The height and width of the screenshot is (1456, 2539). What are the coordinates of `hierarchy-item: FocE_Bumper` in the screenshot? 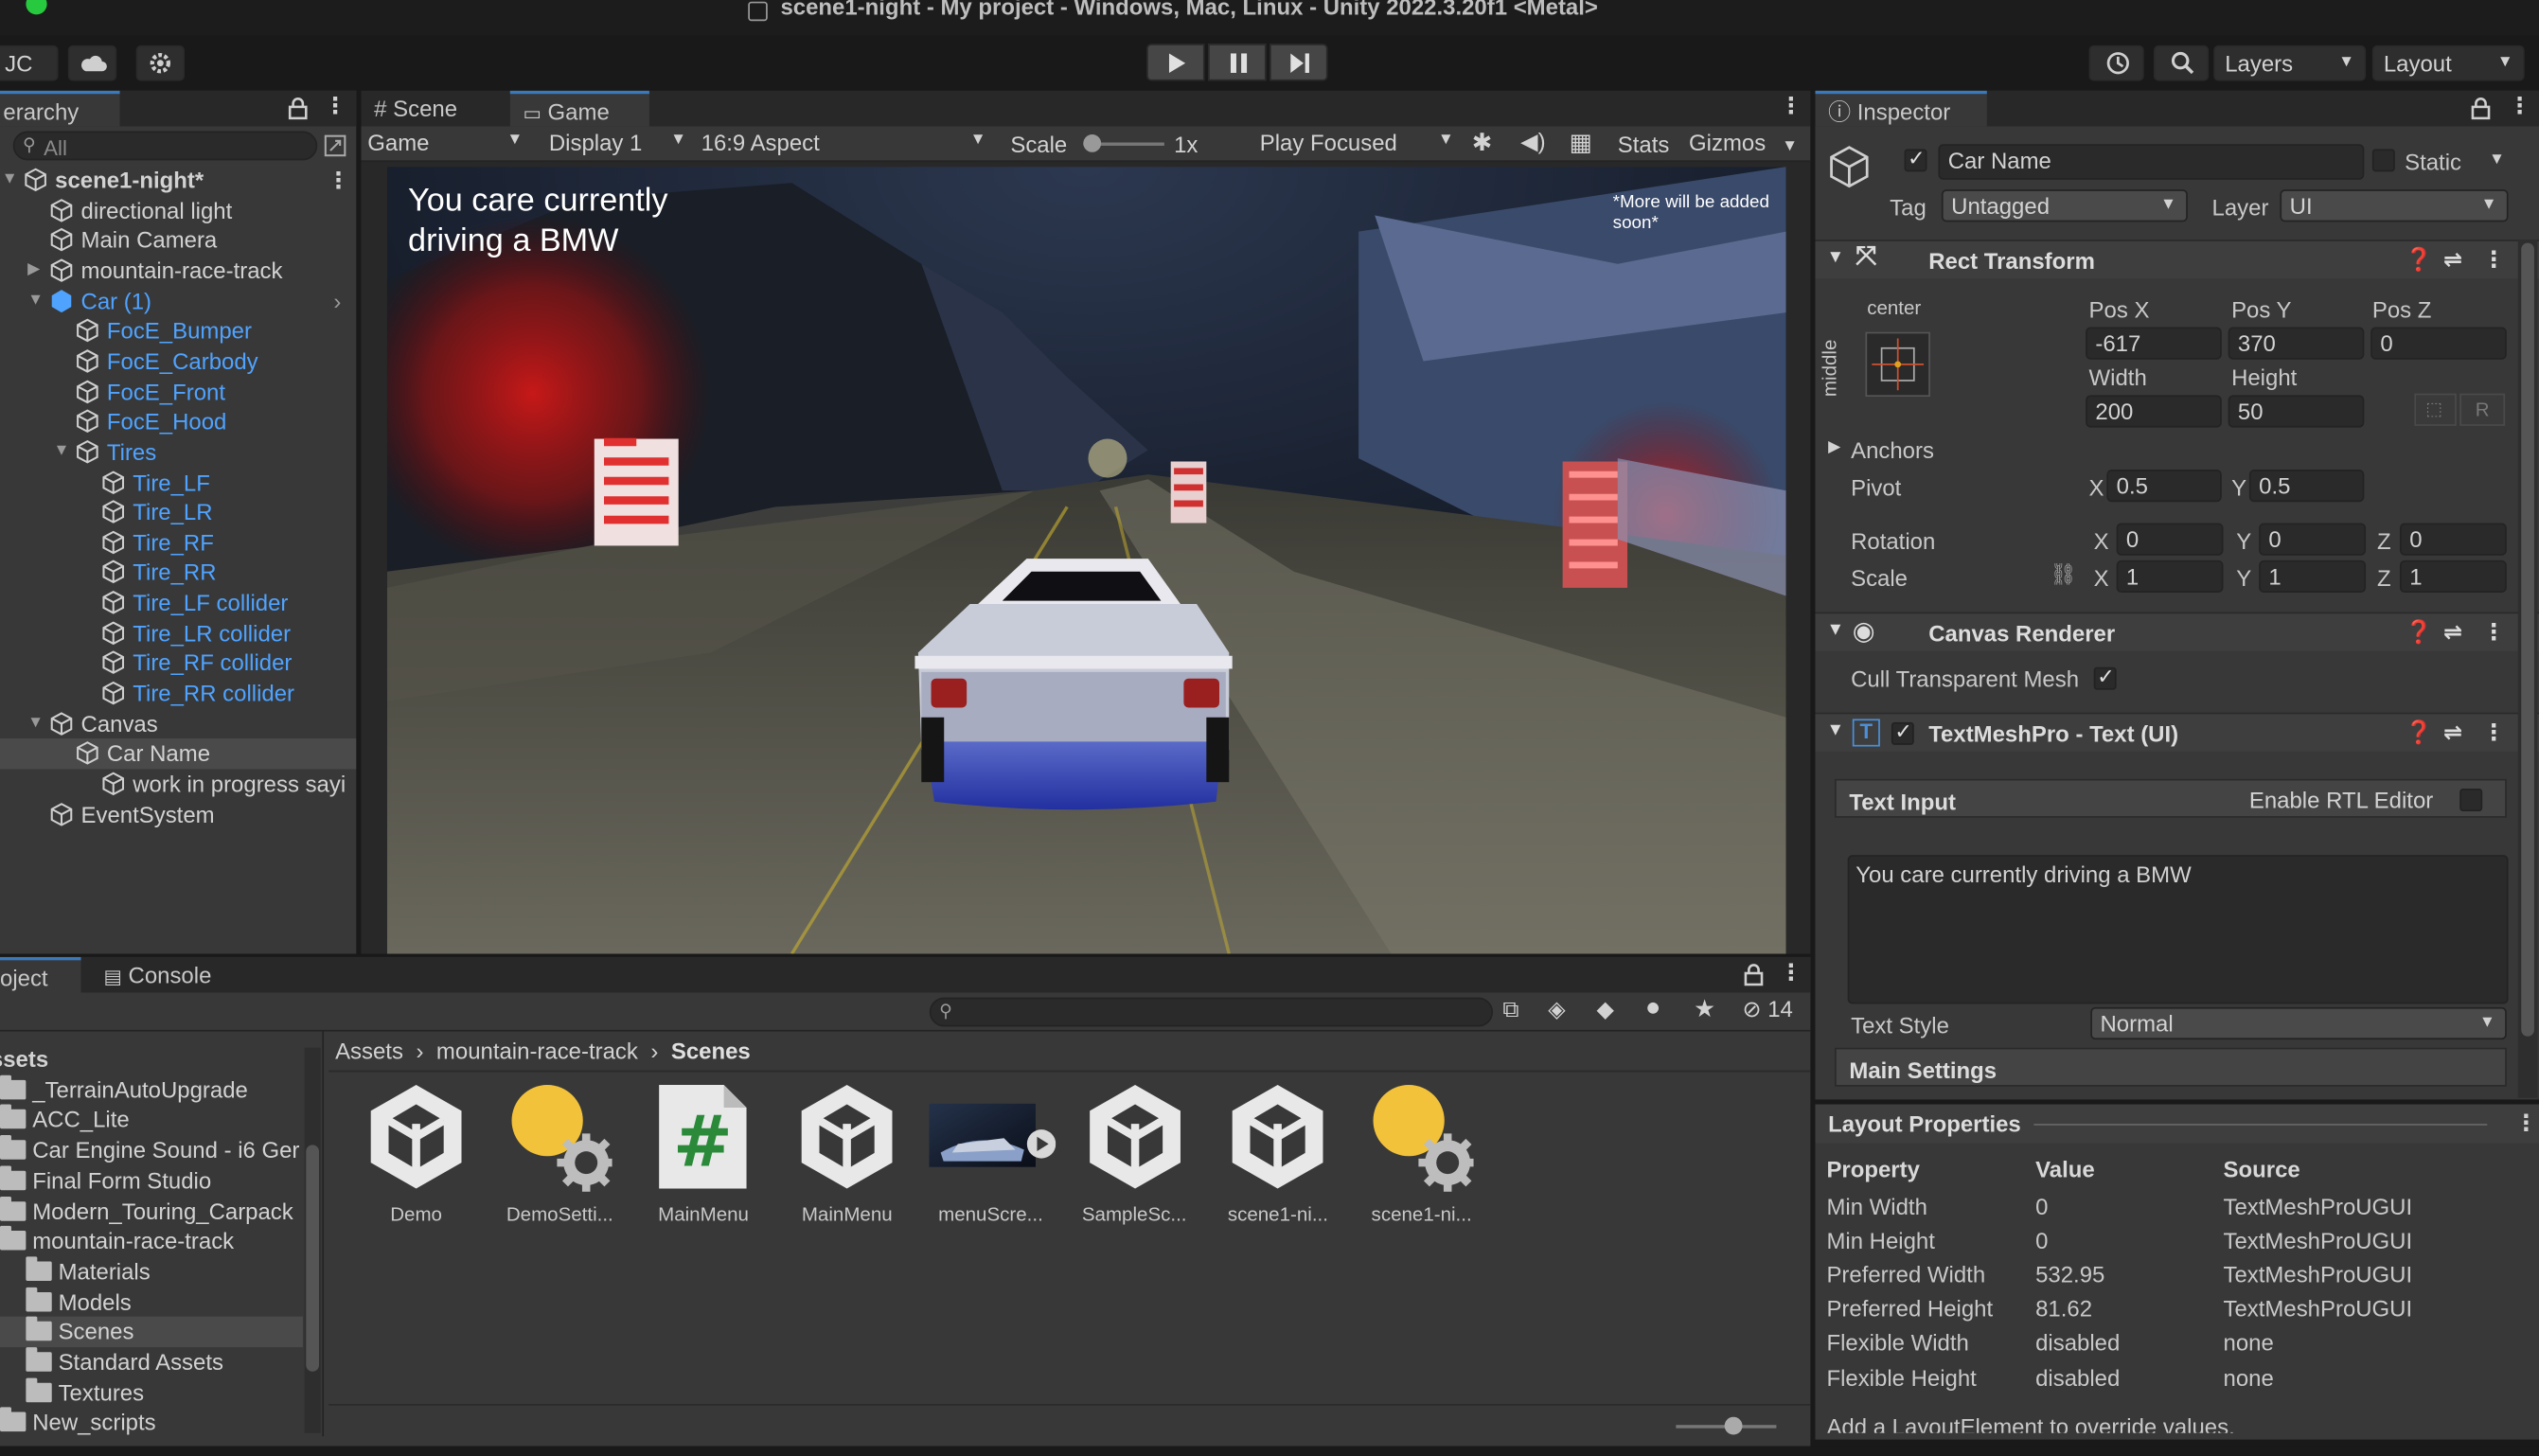 It's located at (178, 331).